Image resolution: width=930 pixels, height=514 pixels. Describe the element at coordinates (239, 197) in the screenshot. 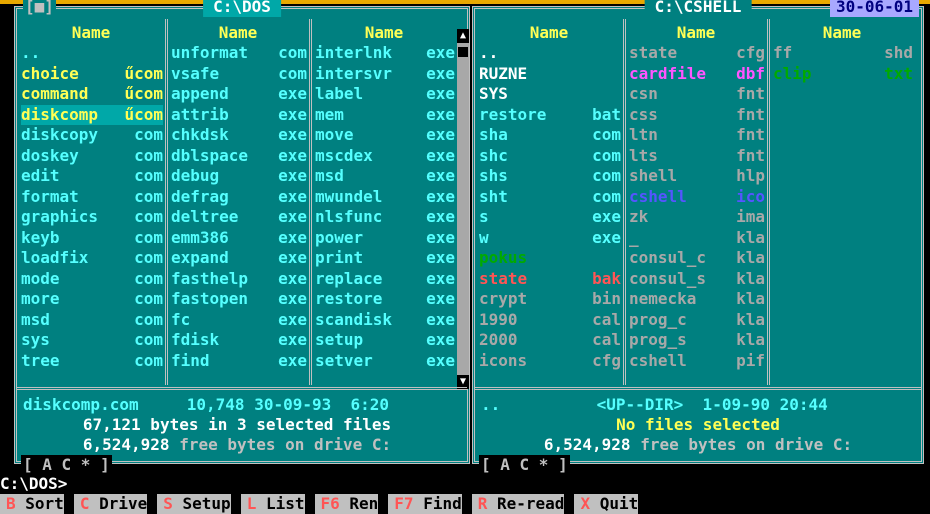

I see `file-entry: defrag exe` at that location.